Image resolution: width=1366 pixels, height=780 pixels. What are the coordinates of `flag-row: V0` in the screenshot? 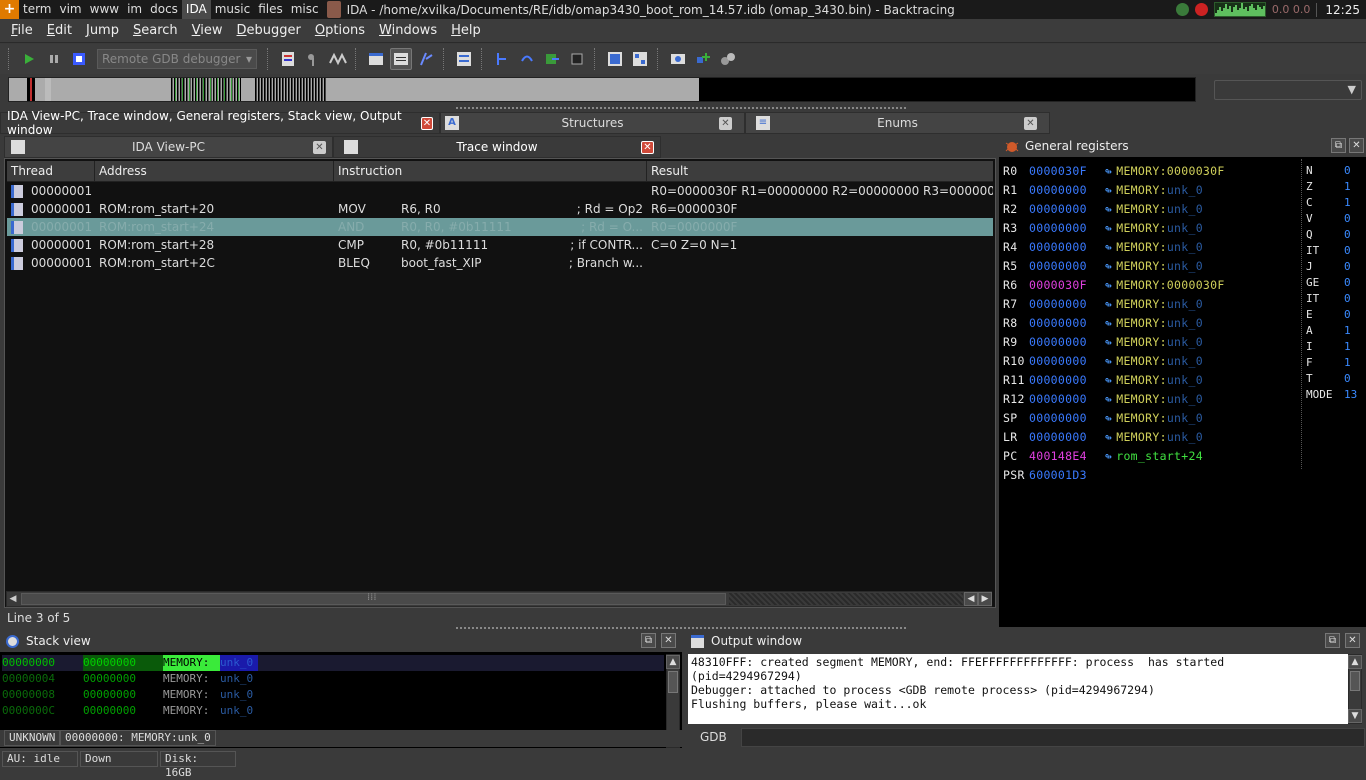 It's located at (1328, 218).